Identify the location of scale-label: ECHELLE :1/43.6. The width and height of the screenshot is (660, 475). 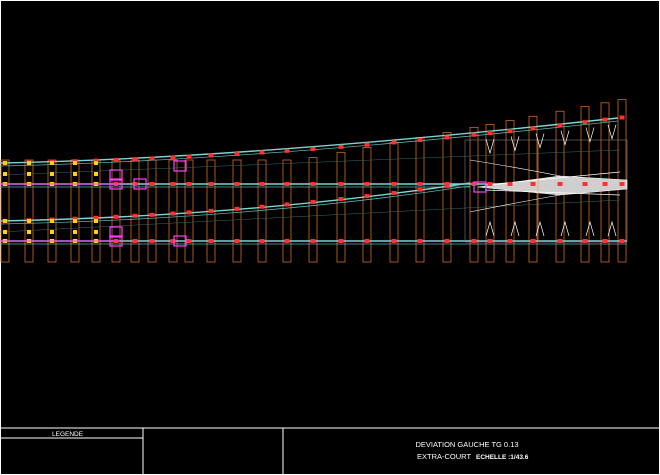
(502, 457).